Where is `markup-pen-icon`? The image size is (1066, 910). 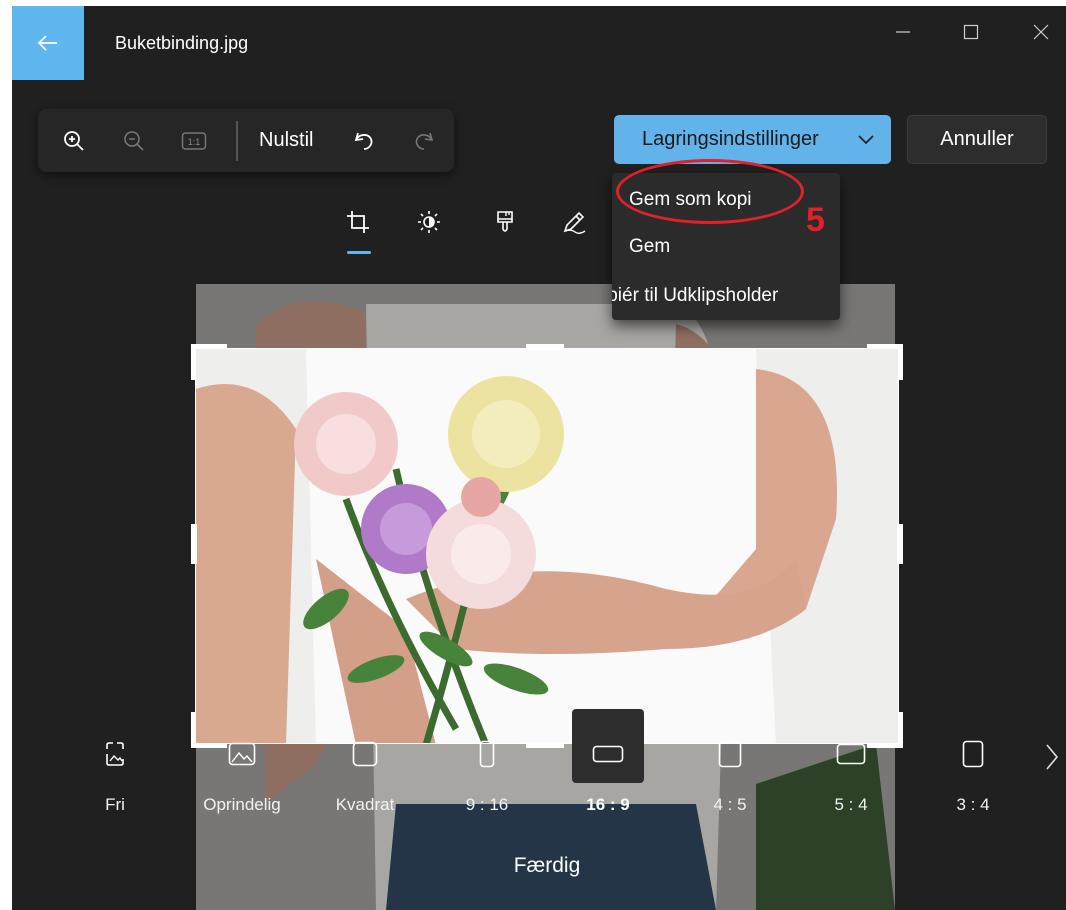 markup-pen-icon is located at coordinates (574, 222).